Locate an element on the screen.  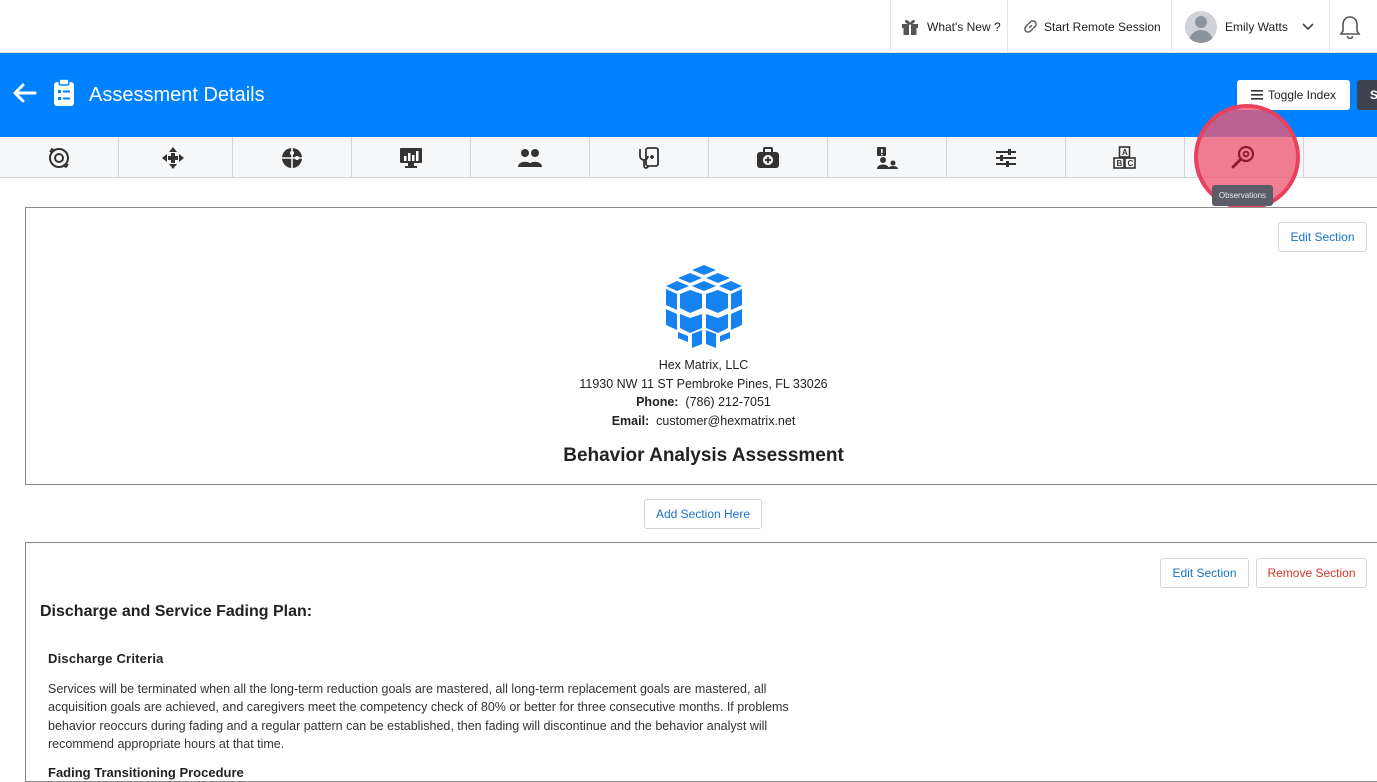
email-label: Email: is located at coordinates (630, 421).